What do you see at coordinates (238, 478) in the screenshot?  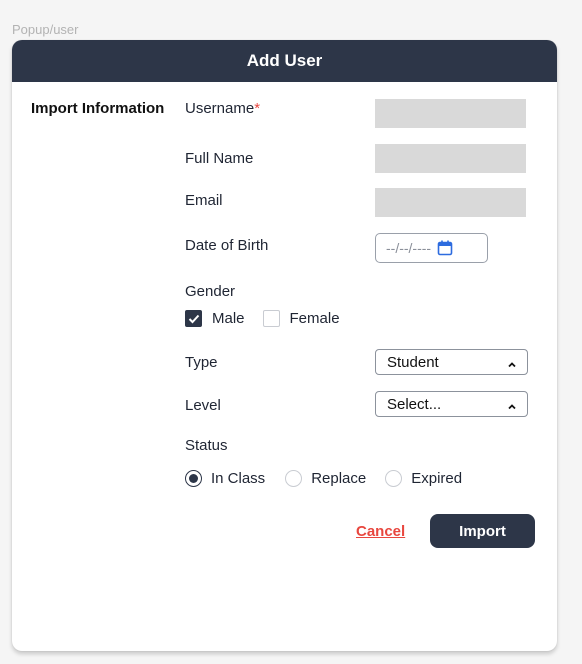 I see `in-class-label: In Class` at bounding box center [238, 478].